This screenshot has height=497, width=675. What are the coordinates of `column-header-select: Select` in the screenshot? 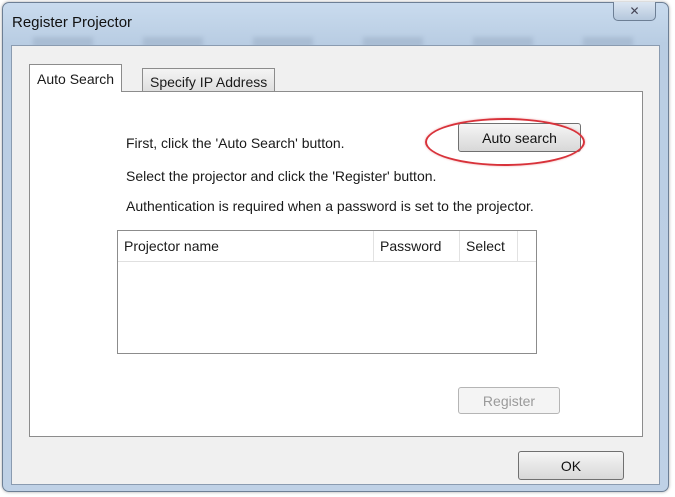 It's located at (489, 246).